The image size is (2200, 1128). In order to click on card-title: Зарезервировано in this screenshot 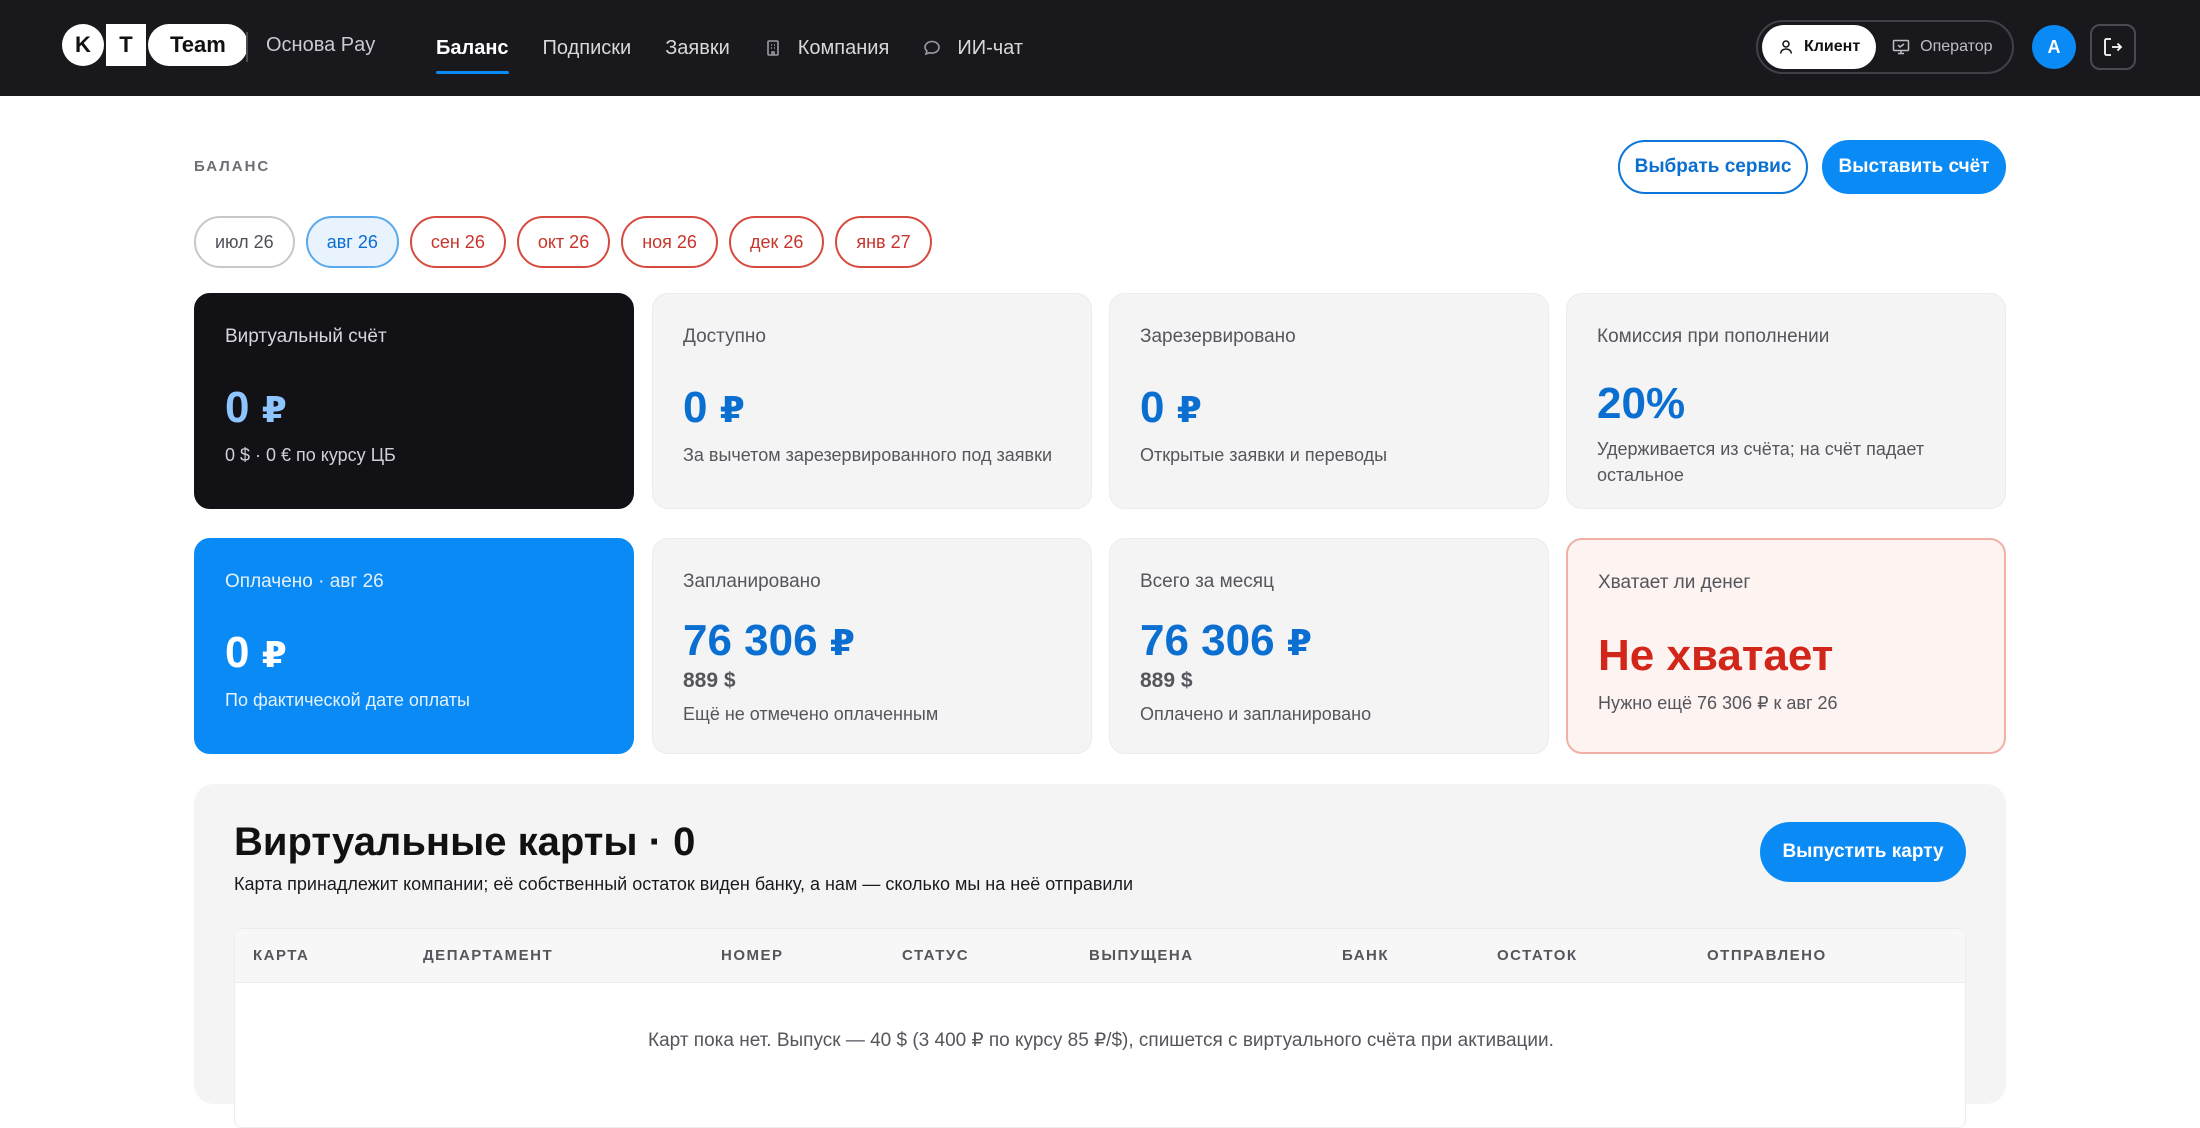, I will do `click(1218, 336)`.